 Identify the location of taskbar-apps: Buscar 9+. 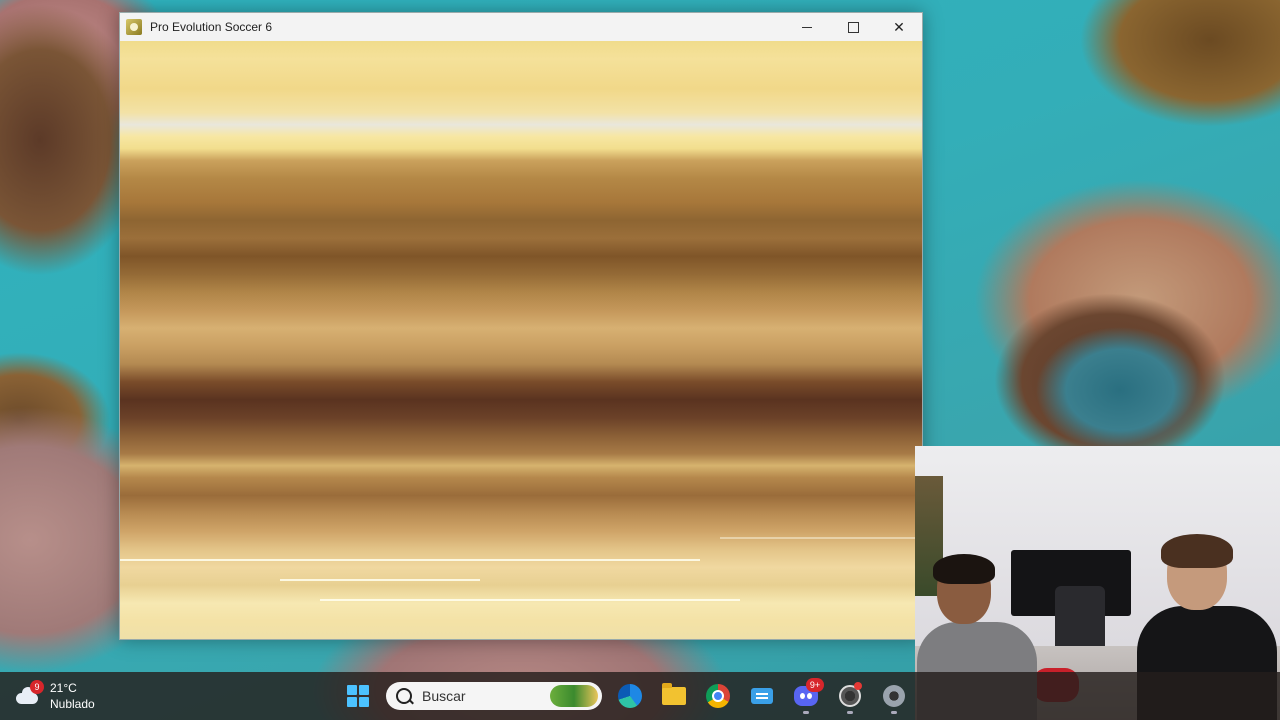
(626, 696).